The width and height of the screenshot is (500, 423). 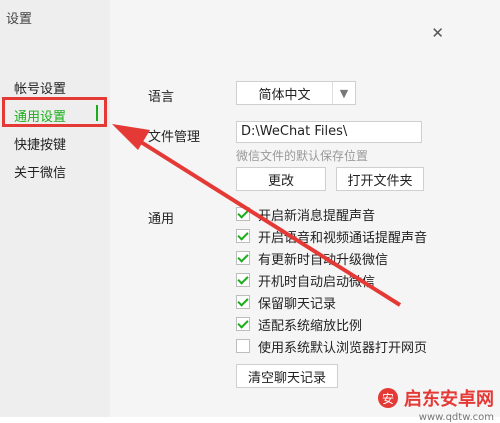 I want to click on open-folder-button: 打开文件夹, so click(x=380, y=179).